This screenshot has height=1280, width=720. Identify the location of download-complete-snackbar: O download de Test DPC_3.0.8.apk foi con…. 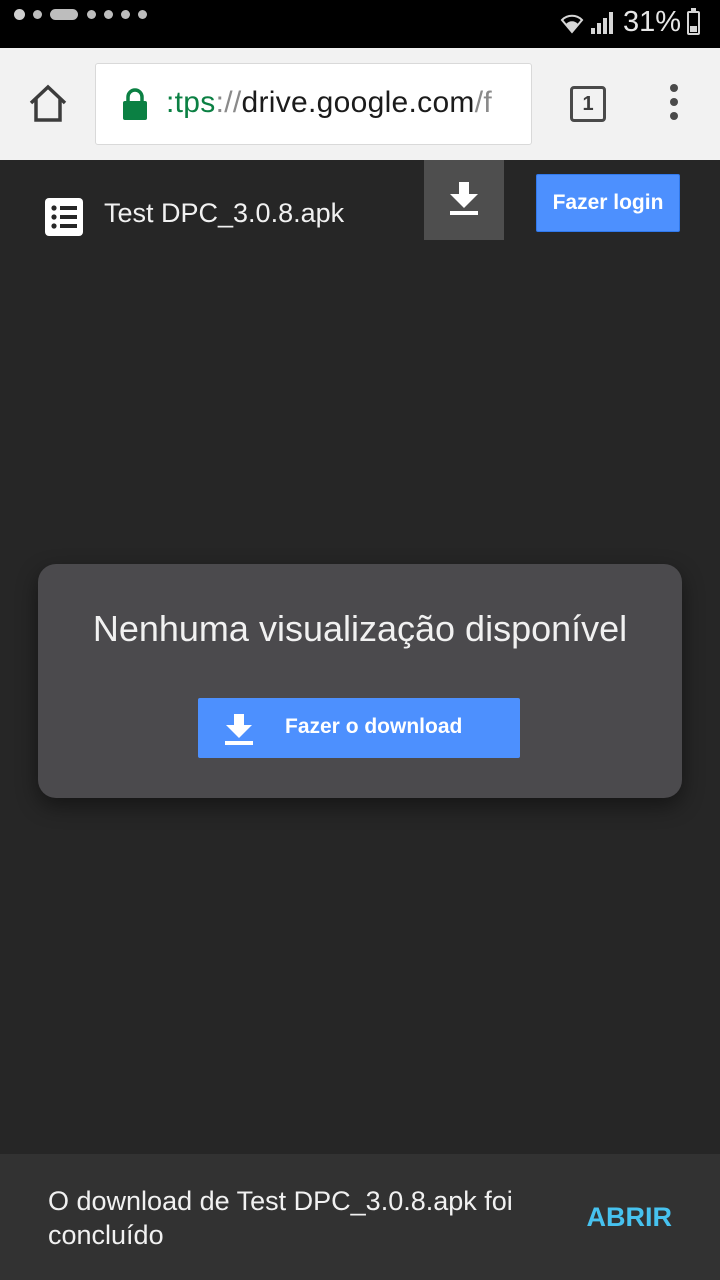
(360, 1217).